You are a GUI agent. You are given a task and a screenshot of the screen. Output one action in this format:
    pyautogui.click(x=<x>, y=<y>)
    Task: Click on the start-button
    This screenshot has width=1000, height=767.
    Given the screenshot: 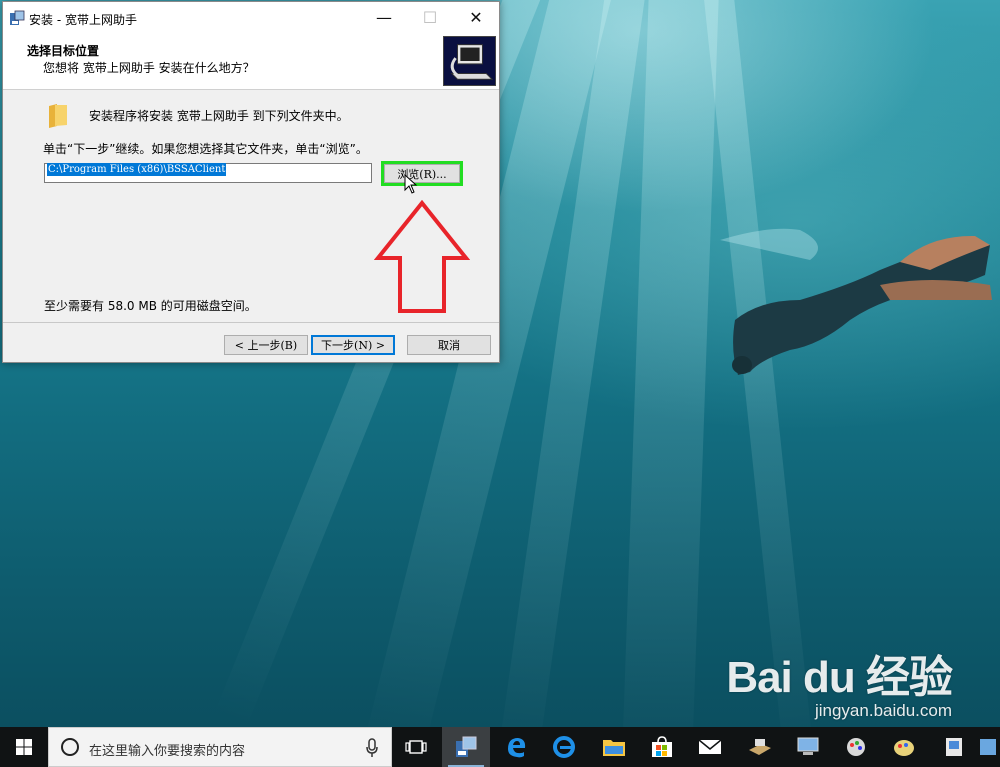 What is the action you would take?
    pyautogui.click(x=24, y=747)
    